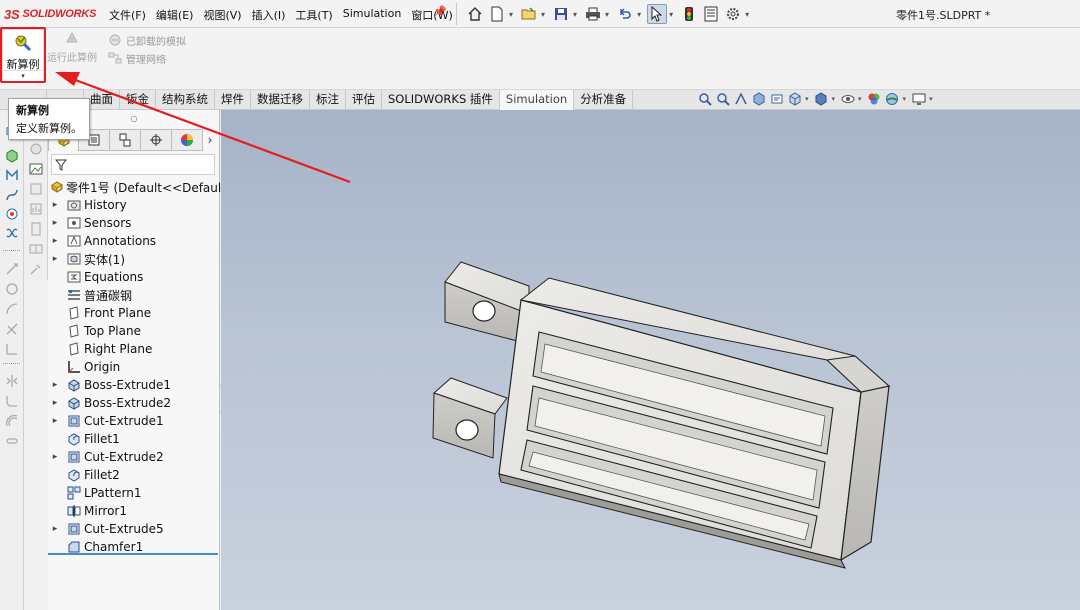  What do you see at coordinates (35, 228) in the screenshot?
I see `report-icon` at bounding box center [35, 228].